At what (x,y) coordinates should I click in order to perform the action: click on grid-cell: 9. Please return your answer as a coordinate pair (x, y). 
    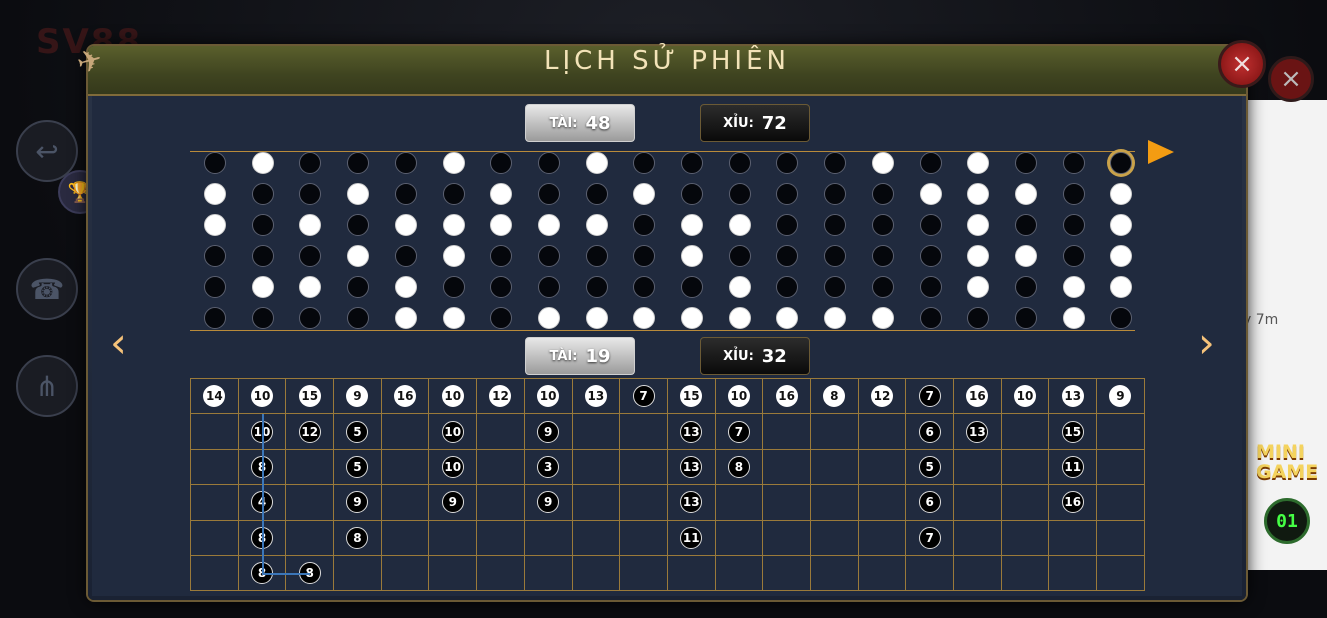
    Looking at the image, I should click on (357, 396).